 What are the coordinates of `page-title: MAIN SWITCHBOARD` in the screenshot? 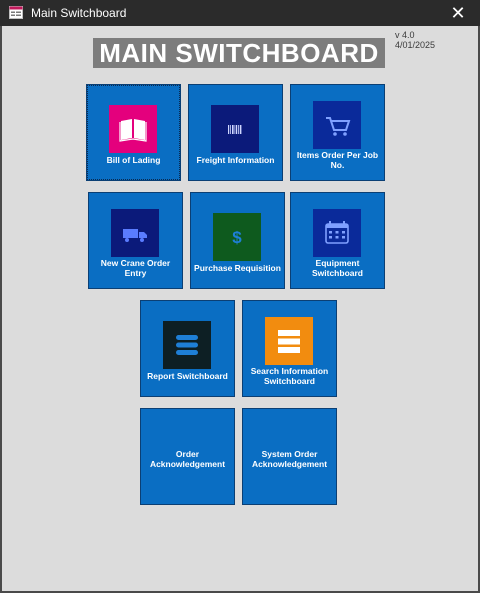 It's located at (239, 53).